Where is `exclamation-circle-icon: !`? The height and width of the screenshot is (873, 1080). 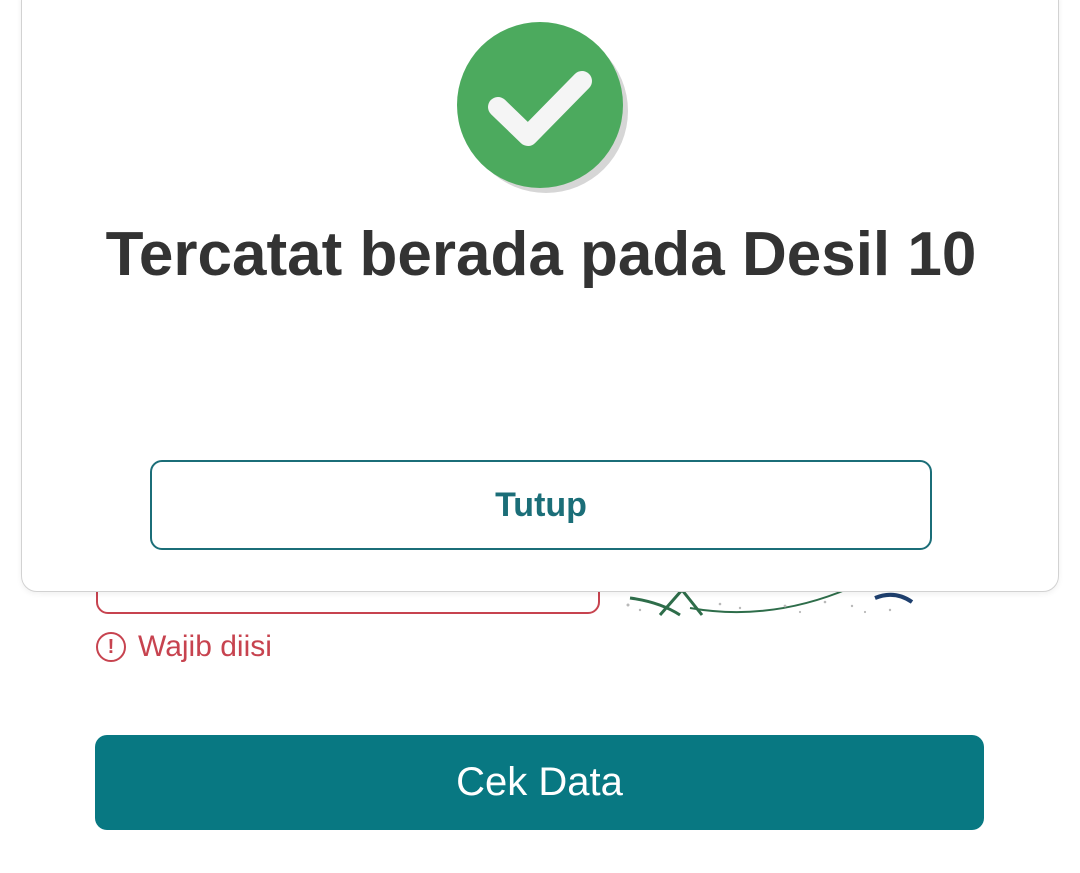 exclamation-circle-icon: ! is located at coordinates (111, 647).